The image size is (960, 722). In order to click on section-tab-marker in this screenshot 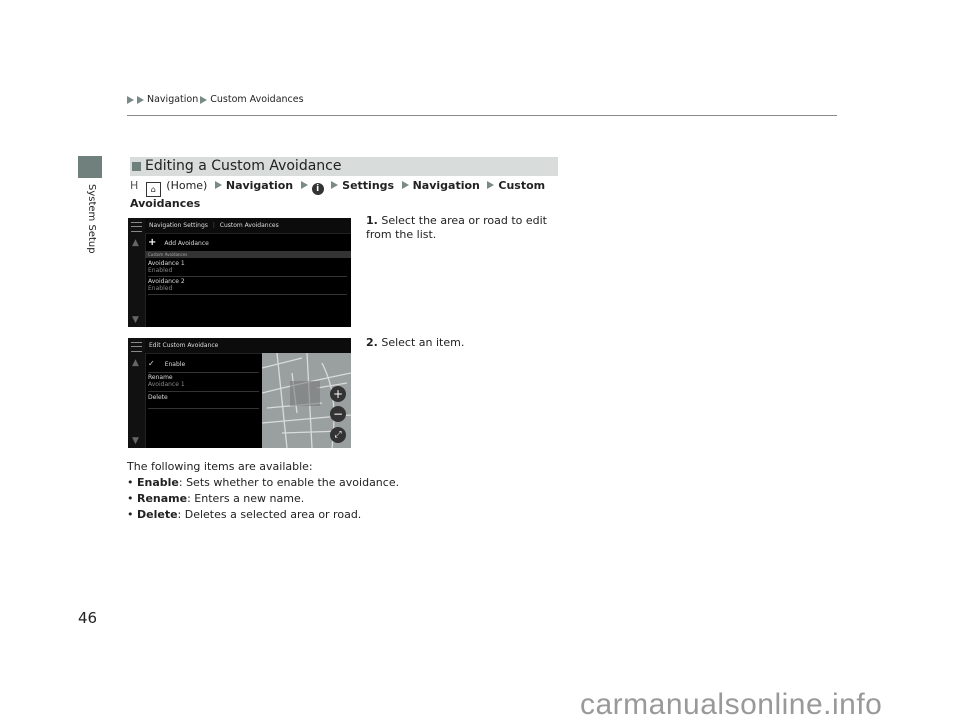, I will do `click(90, 167)`.